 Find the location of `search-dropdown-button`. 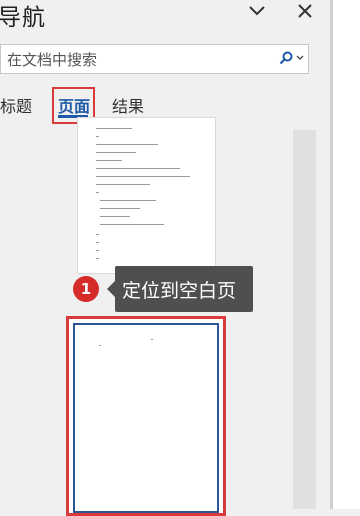

search-dropdown-button is located at coordinates (291, 58).